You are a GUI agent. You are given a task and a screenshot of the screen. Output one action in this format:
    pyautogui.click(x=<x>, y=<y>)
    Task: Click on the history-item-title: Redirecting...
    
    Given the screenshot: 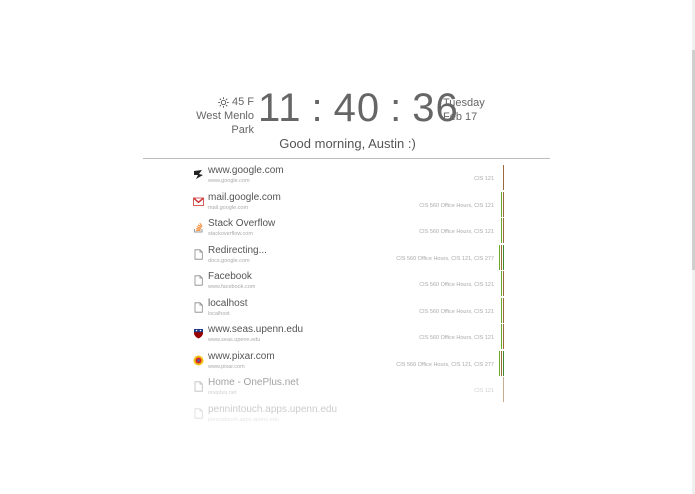 What is the action you would take?
    pyautogui.click(x=237, y=250)
    